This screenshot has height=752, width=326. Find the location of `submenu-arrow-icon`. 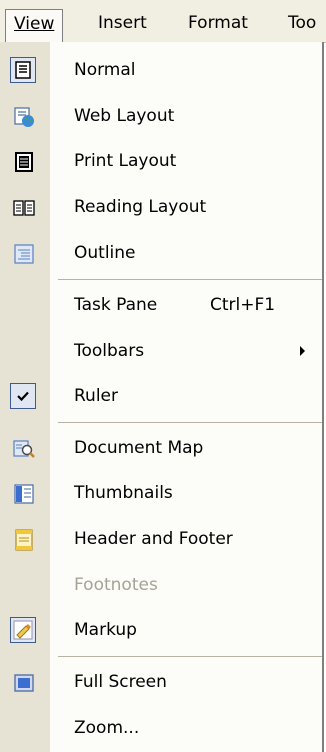

submenu-arrow-icon is located at coordinates (302, 351).